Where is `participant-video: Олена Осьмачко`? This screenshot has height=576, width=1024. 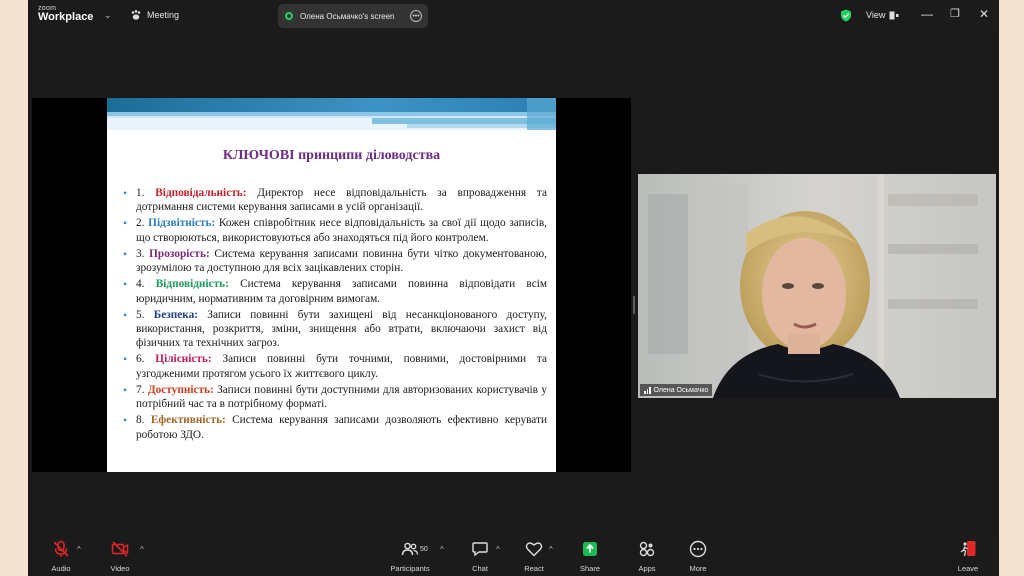
participant-video: Олена Осьмачко is located at coordinates (817, 286).